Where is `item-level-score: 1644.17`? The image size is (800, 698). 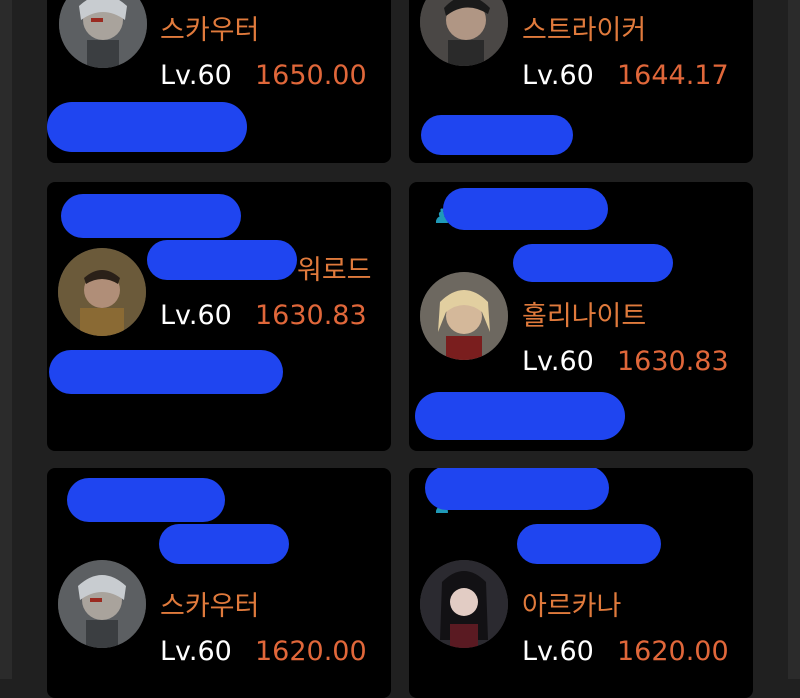
item-level-score: 1644.17 is located at coordinates (673, 75).